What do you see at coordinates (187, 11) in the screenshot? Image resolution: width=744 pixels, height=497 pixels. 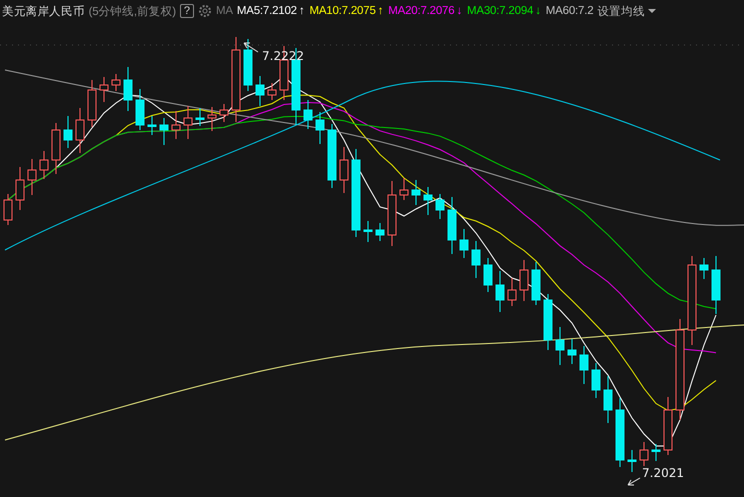 I see `help-button: ?` at bounding box center [187, 11].